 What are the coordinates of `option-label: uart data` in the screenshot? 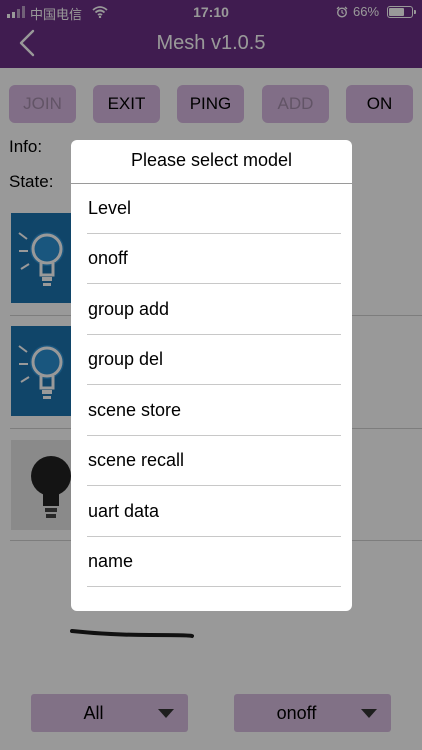 It's located at (124, 511).